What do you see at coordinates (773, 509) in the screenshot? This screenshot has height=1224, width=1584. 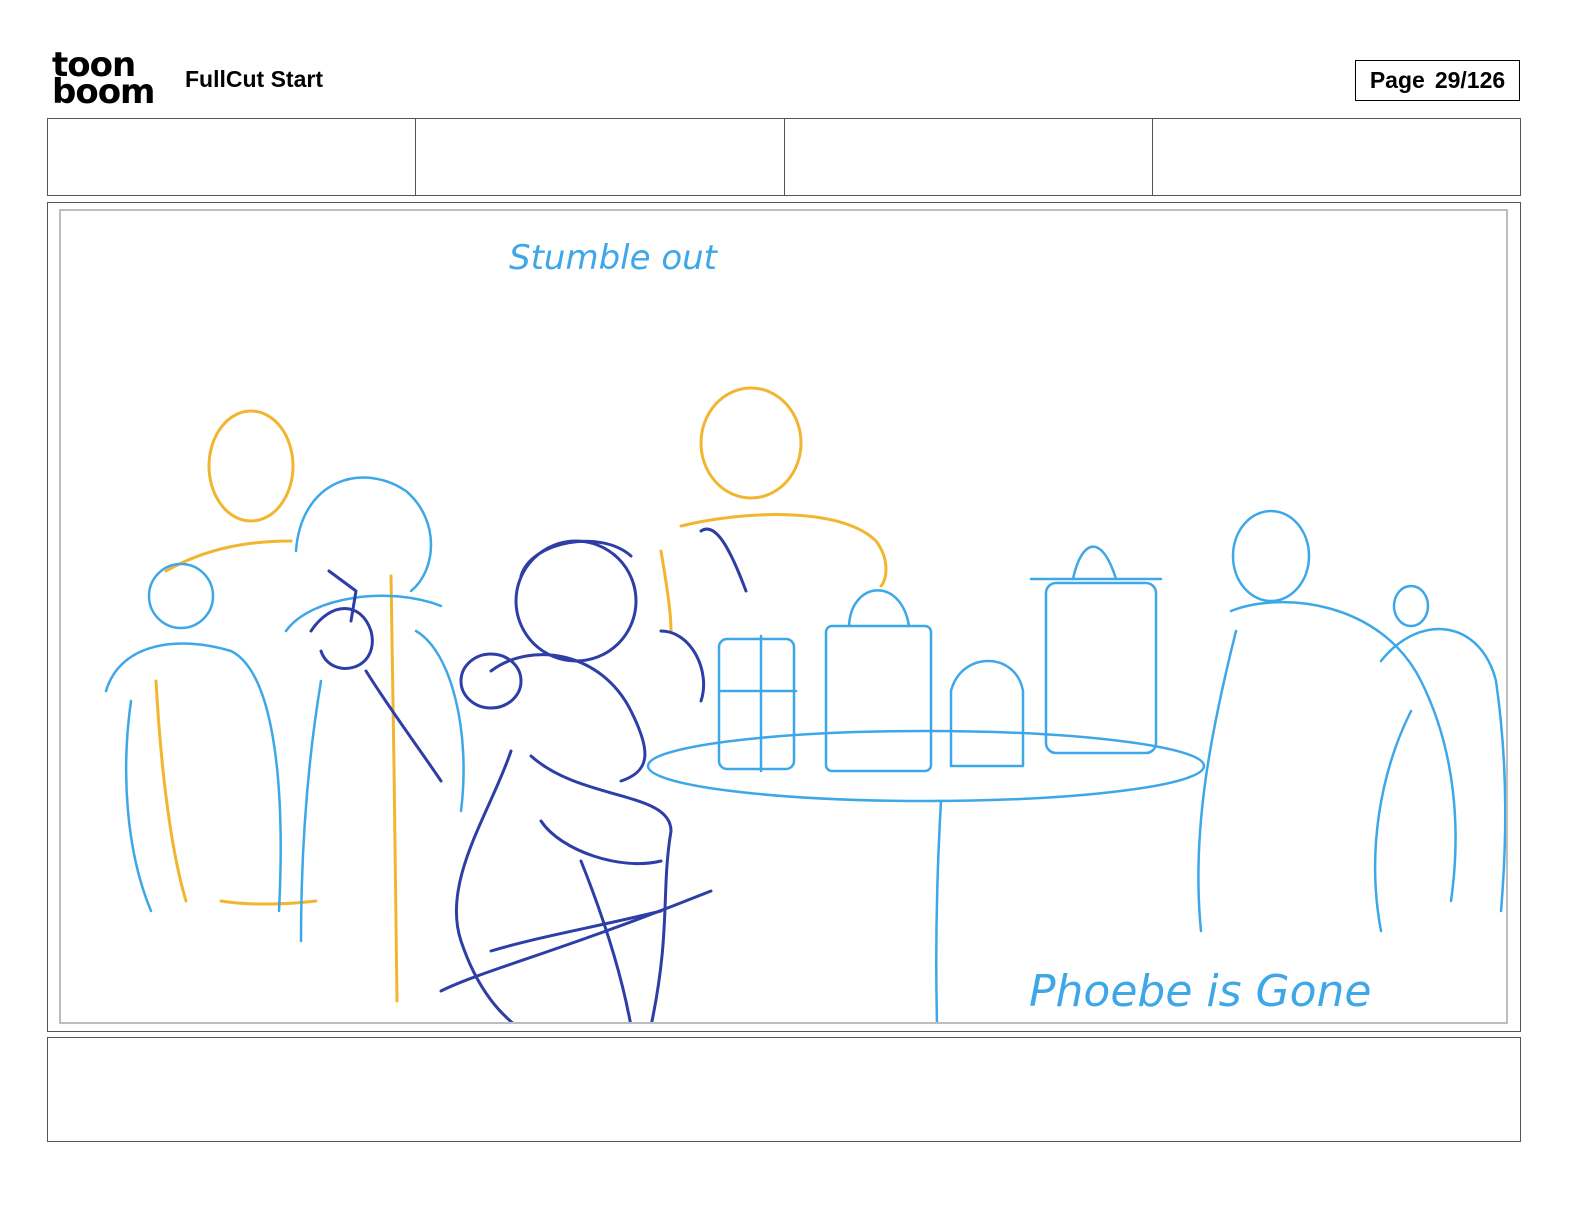 I see `sketch-figure-orange-center` at bounding box center [773, 509].